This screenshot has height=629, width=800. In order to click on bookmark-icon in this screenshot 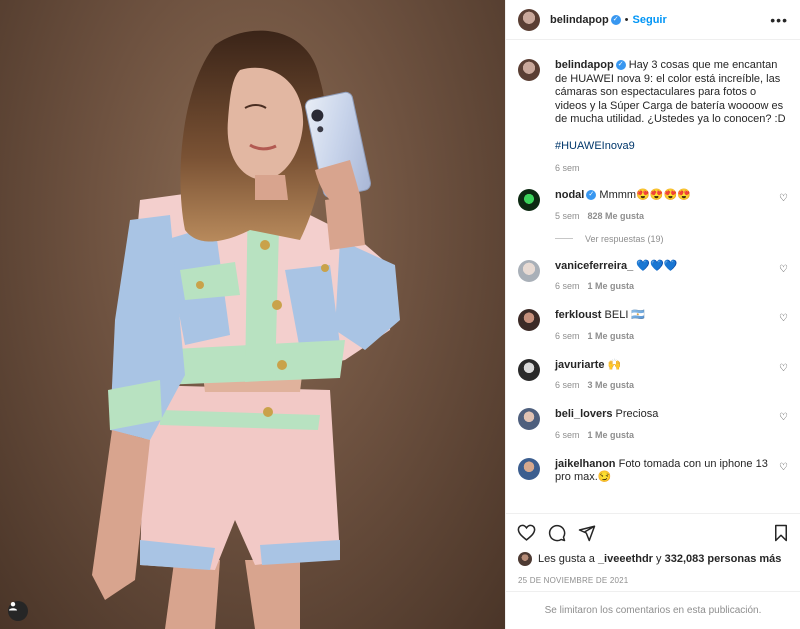, I will do `click(781, 533)`.